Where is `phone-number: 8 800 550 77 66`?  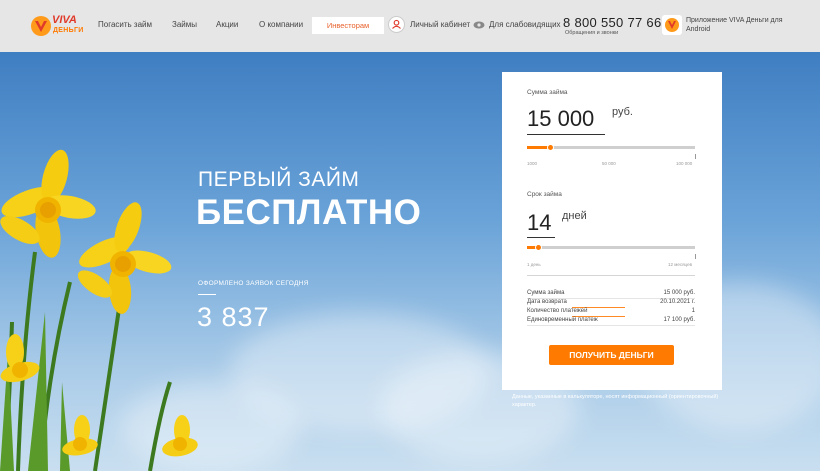
phone-number: 8 800 550 77 66 is located at coordinates (612, 22).